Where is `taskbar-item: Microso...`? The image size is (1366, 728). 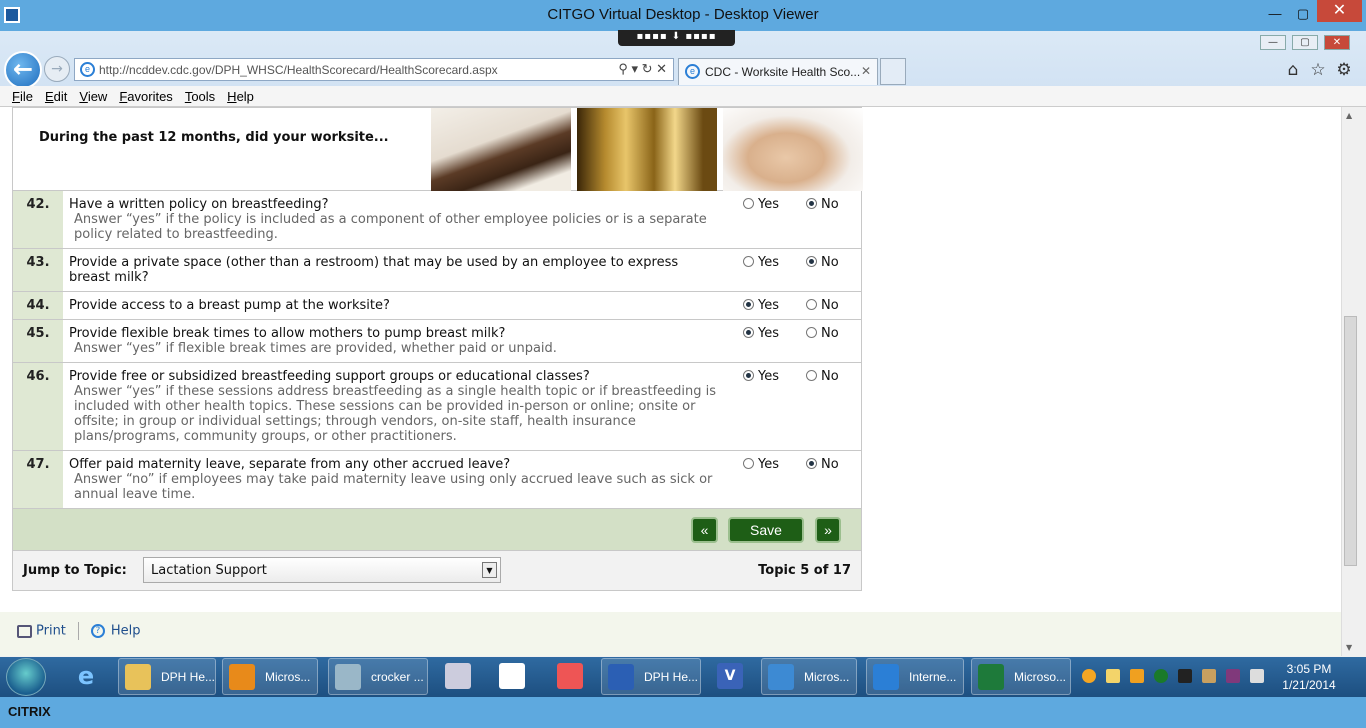
taskbar-item: Microso... is located at coordinates (1021, 676).